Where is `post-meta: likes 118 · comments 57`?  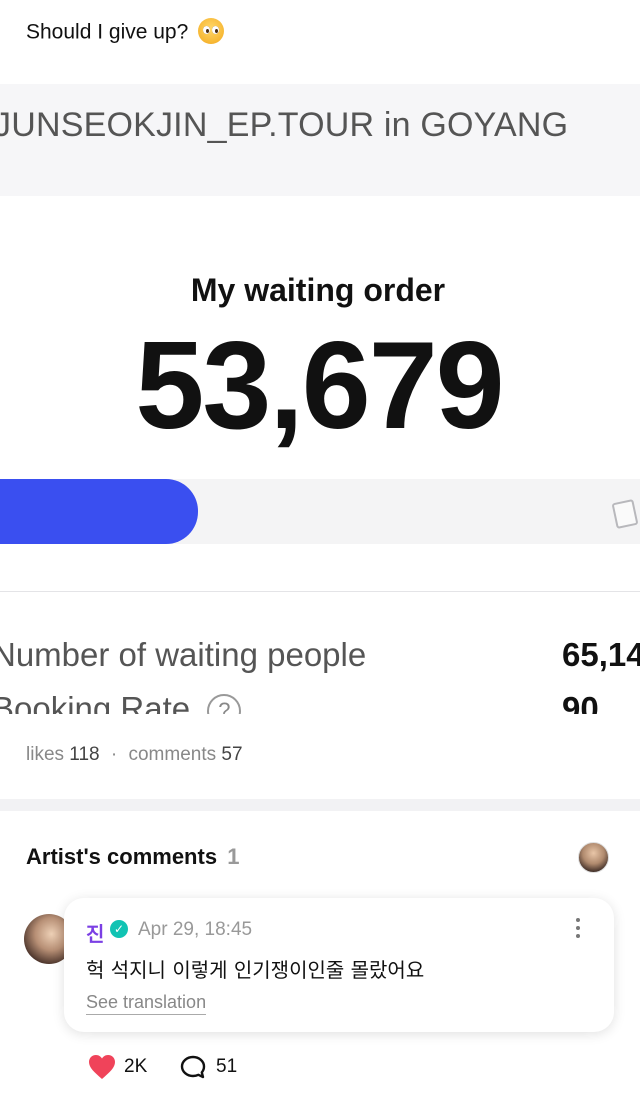 post-meta: likes 118 · comments 57 is located at coordinates (134, 755).